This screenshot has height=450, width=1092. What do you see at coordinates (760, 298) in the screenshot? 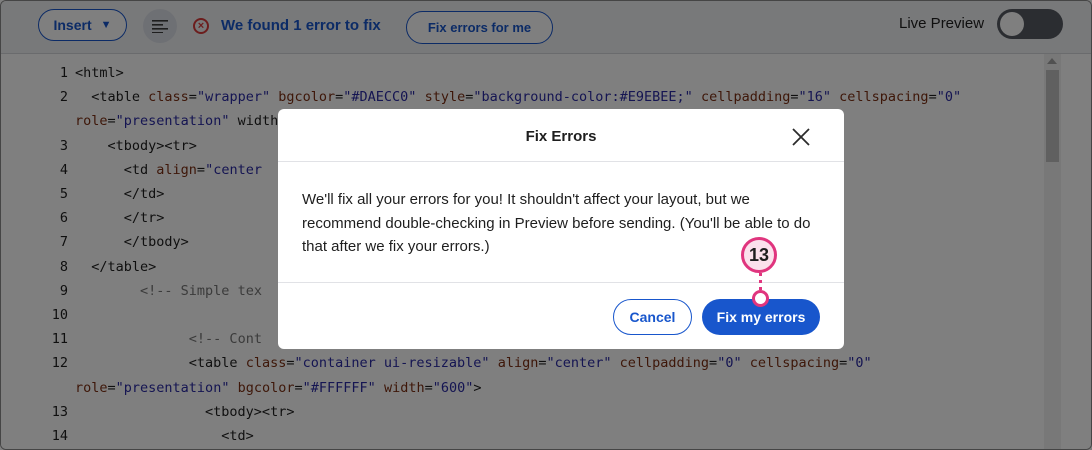
I see `callout-target-dot` at bounding box center [760, 298].